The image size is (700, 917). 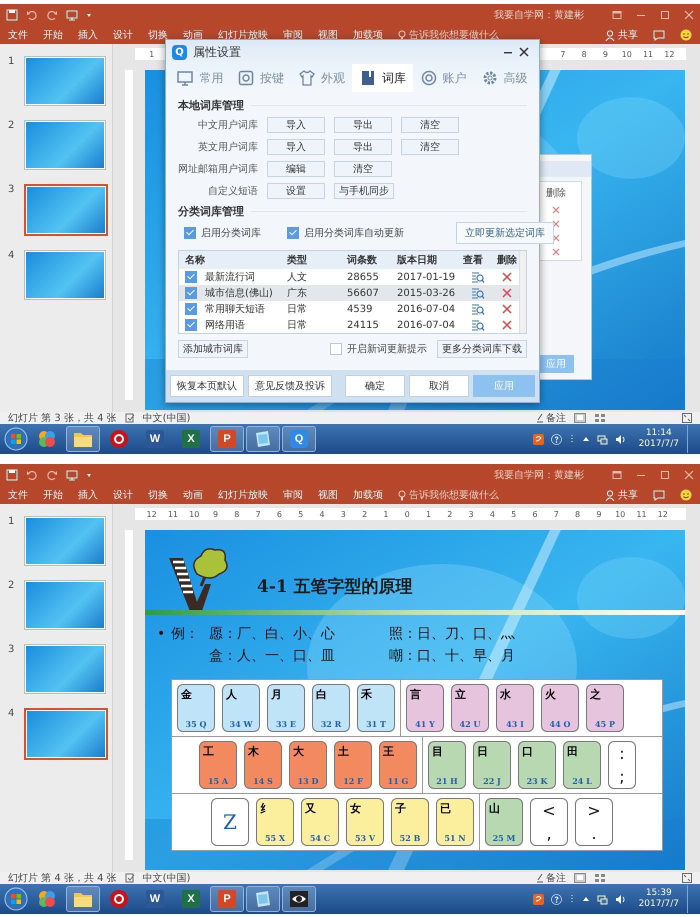 I want to click on add-button: 添加城市词库, so click(x=213, y=349).